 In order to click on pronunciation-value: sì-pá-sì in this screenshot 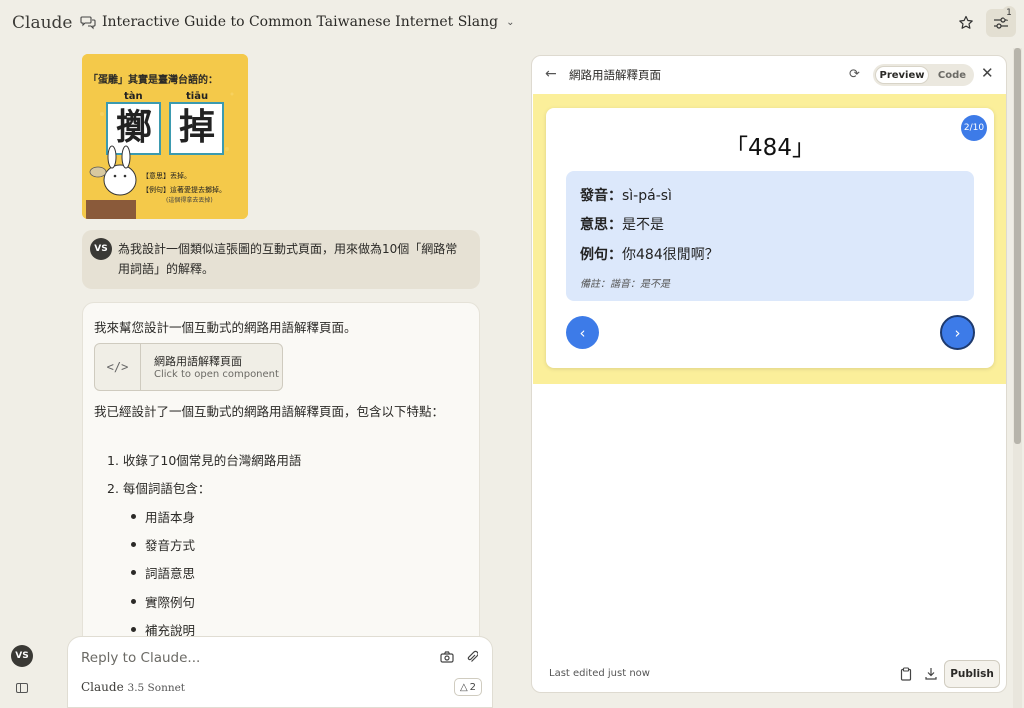, I will do `click(647, 196)`.